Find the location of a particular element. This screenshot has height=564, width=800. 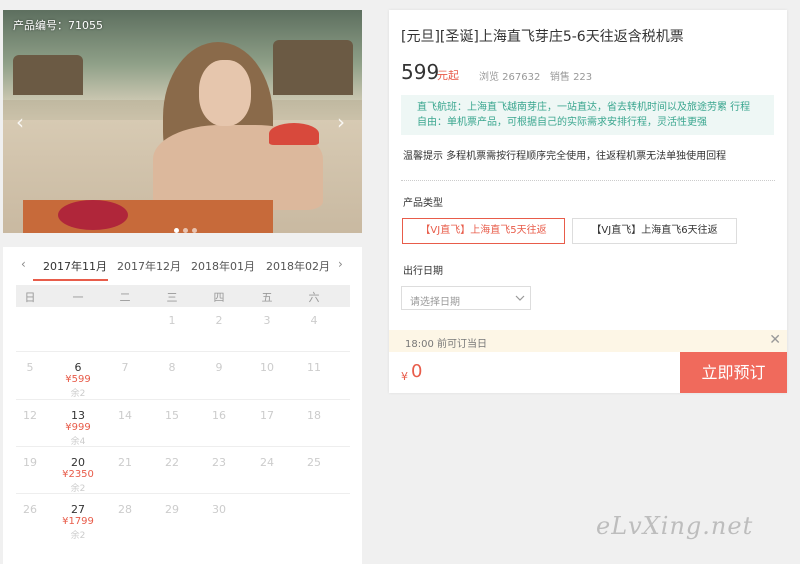

tab-month-2018-01: 2018年01月 is located at coordinates (223, 266).